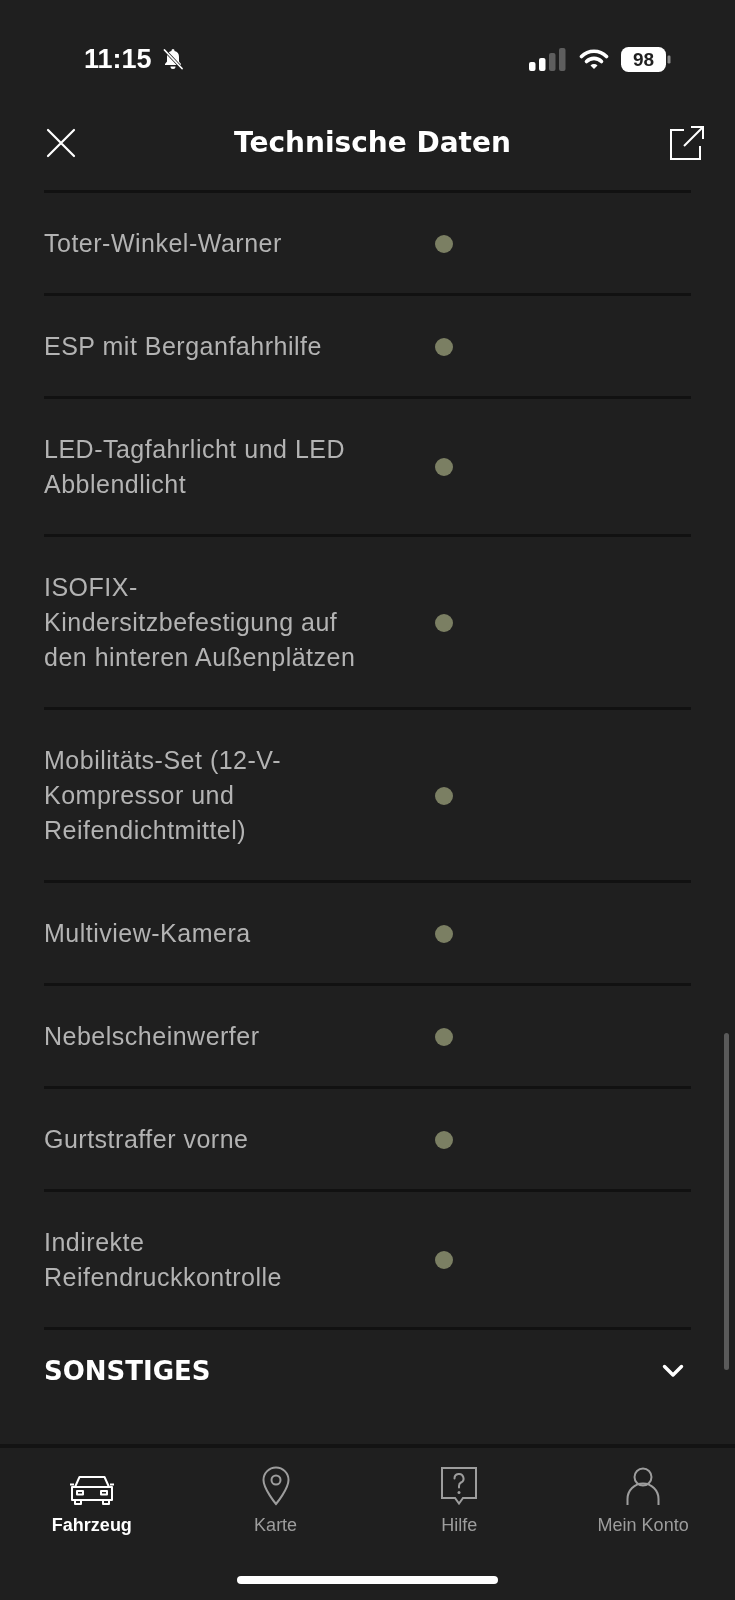 The image size is (735, 1600). What do you see at coordinates (147, 1139) in the screenshot?
I see `feature-label: Gurtstraffer vorne` at bounding box center [147, 1139].